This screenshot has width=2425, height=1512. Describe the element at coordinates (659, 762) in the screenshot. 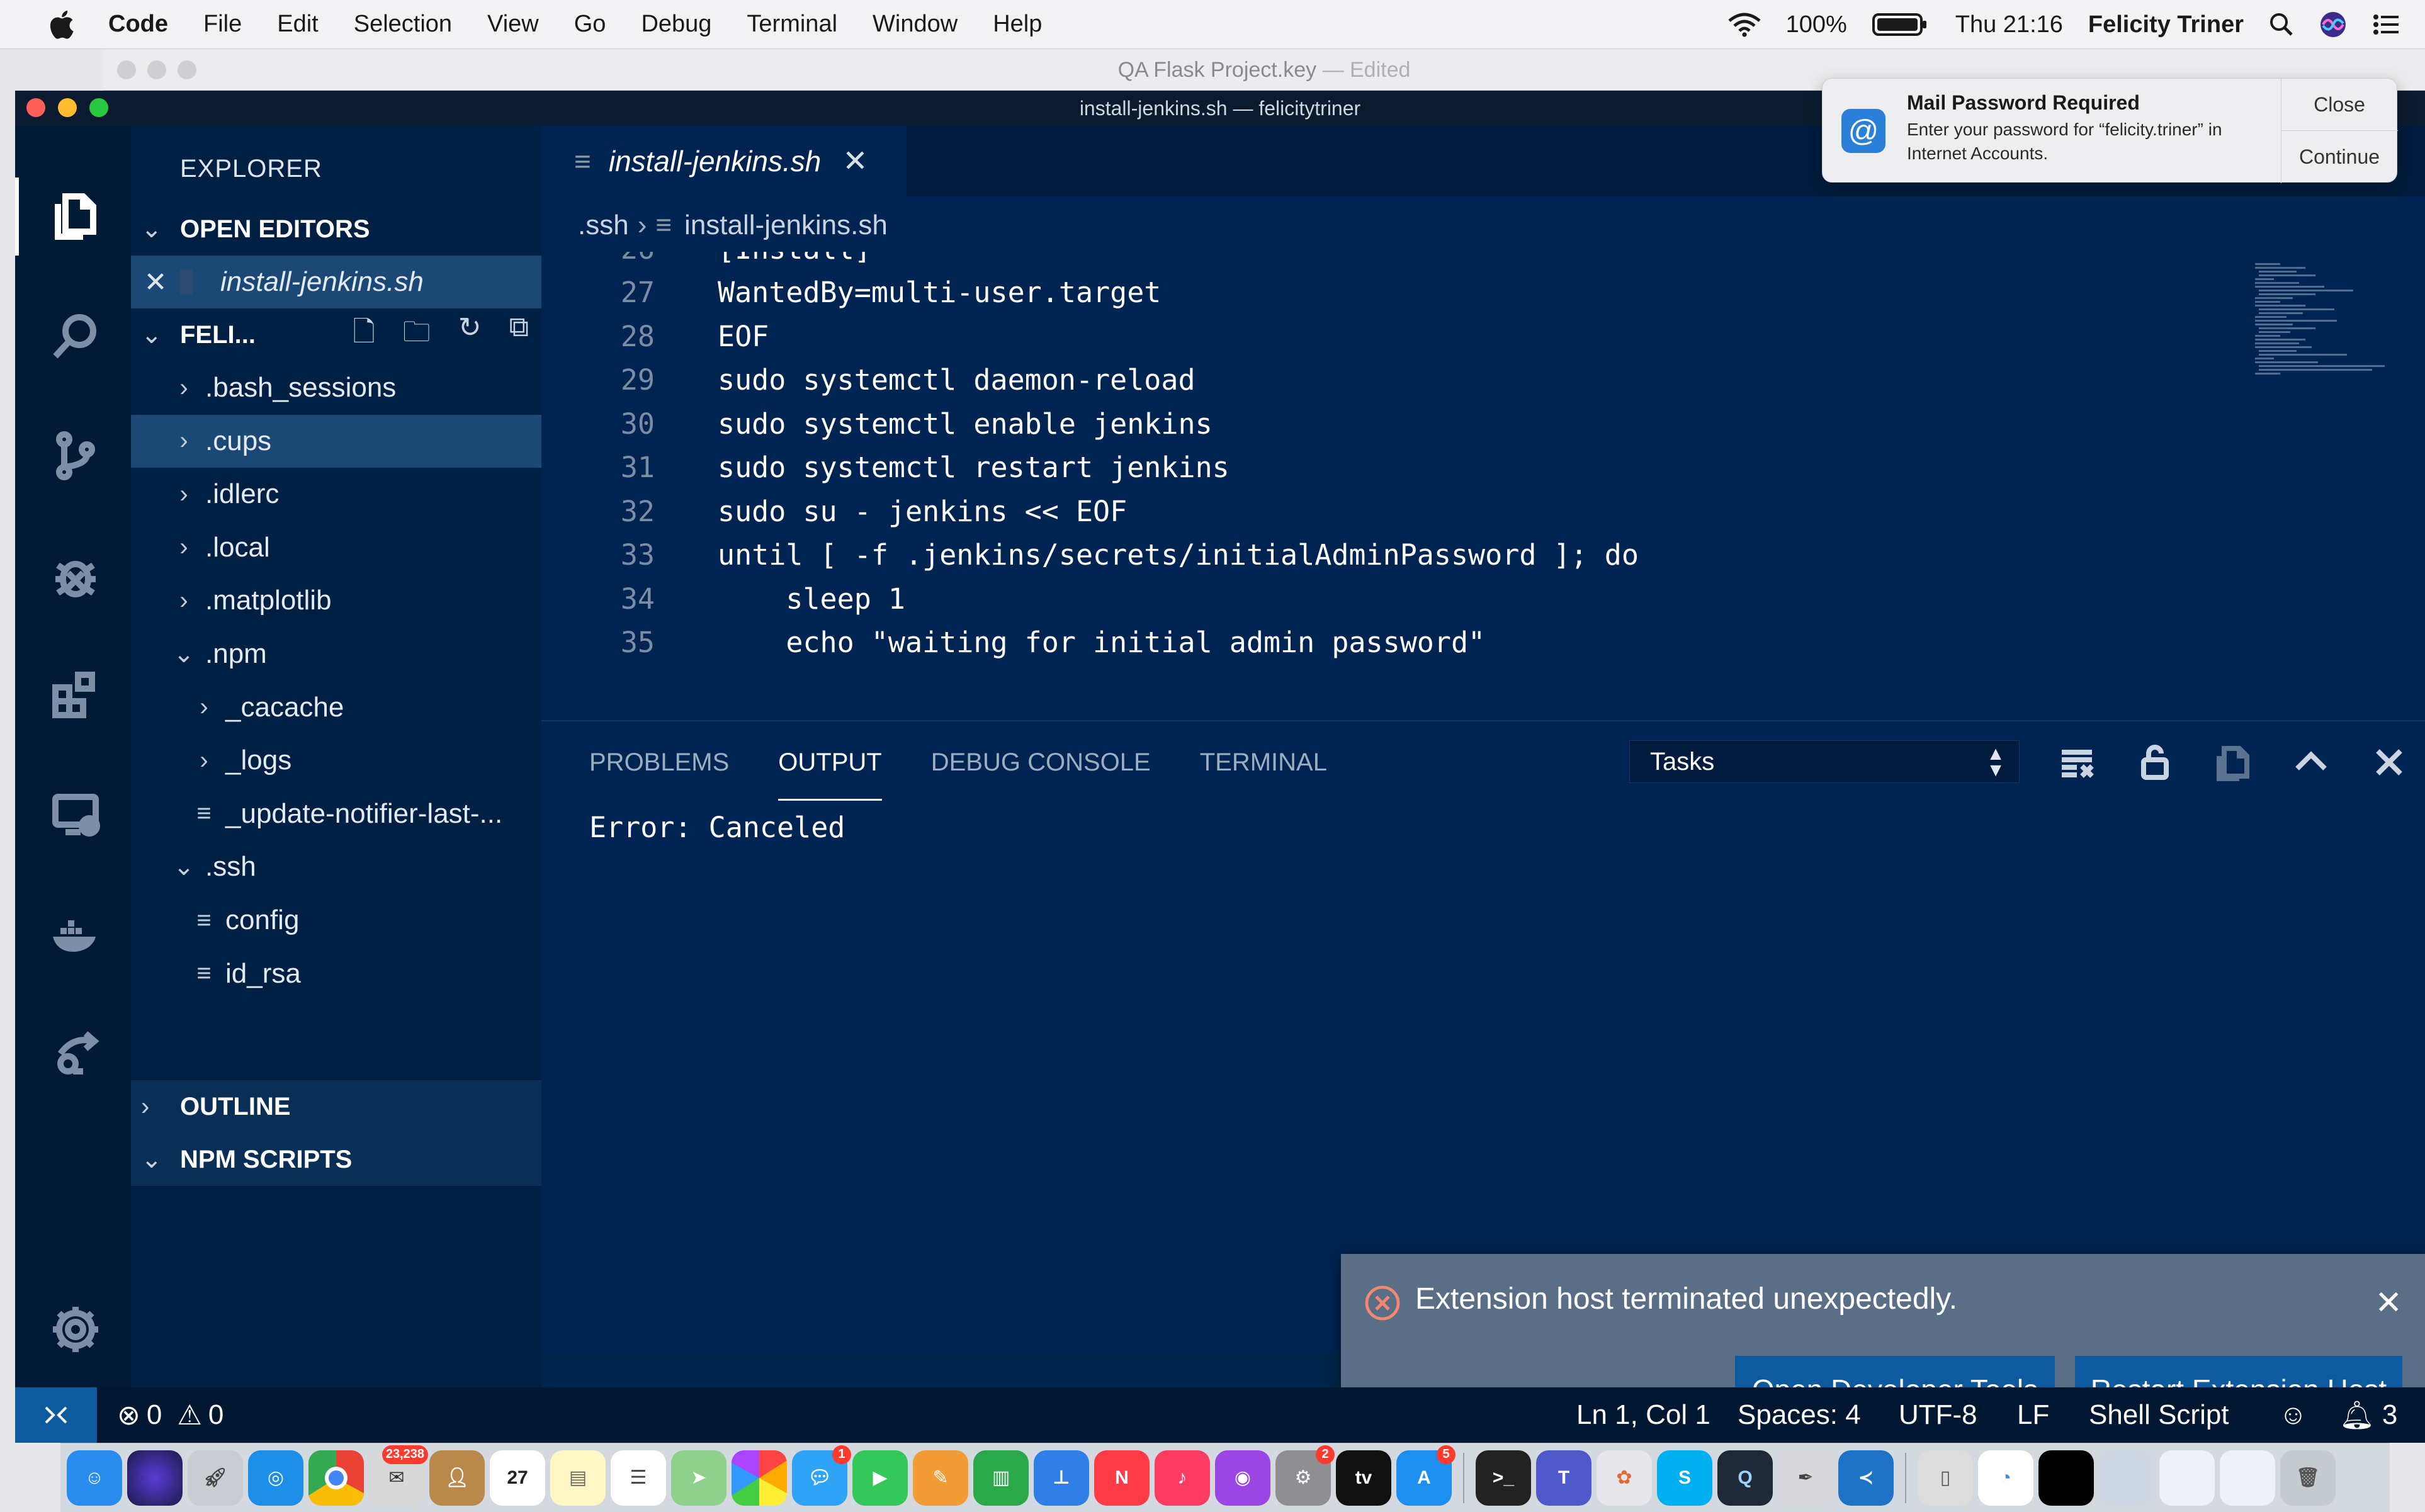

I see `tab-problems: PROBLEMS` at that location.